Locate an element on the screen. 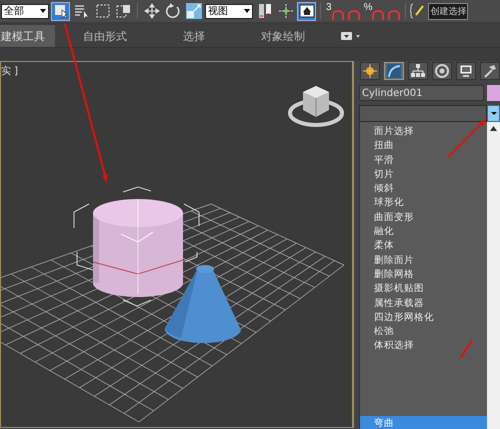 This screenshot has width=500, height=429. crosshair-icon is located at coordinates (286, 11).